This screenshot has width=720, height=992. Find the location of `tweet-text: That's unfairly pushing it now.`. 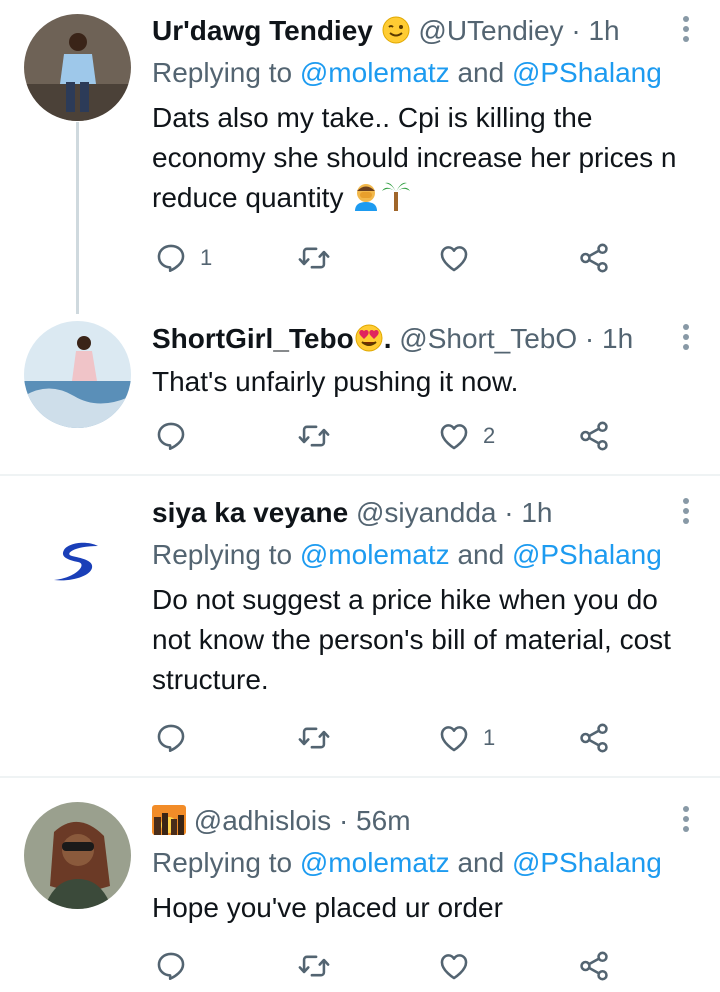

tweet-text: That's unfairly pushing it now. is located at coordinates (424, 382).